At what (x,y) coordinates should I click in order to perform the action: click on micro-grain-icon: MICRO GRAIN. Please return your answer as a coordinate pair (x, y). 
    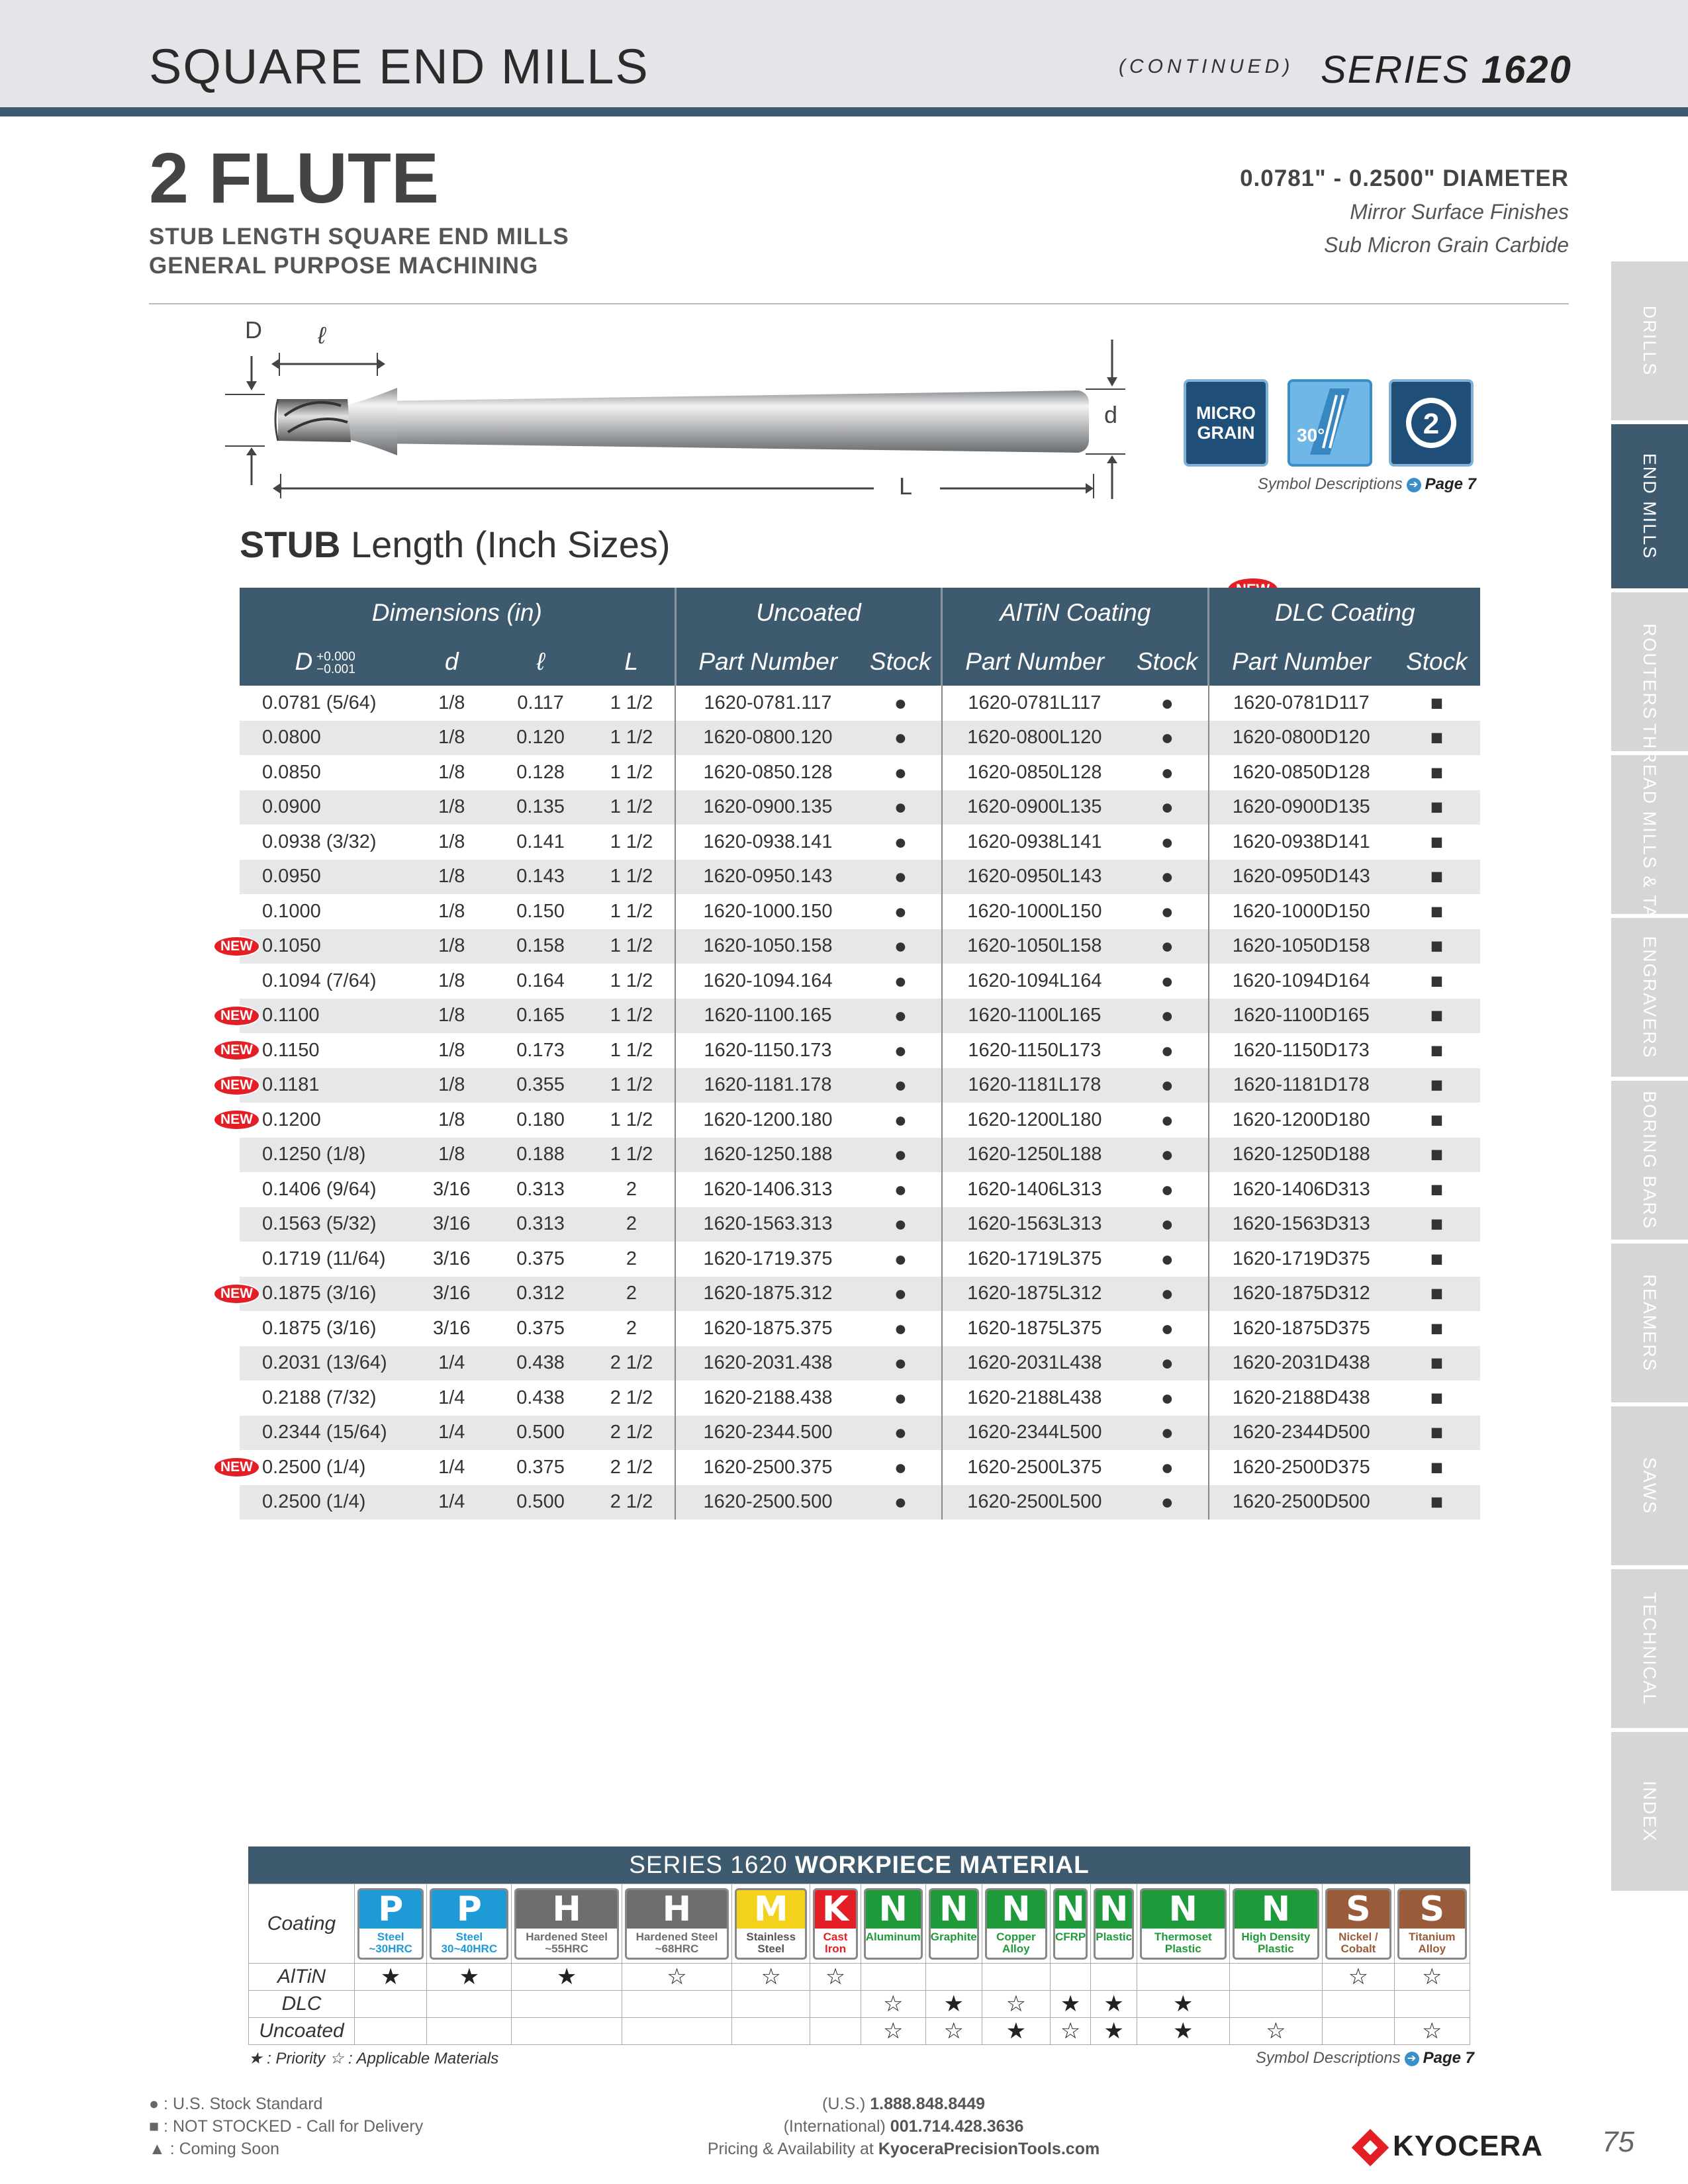
    Looking at the image, I should click on (1226, 423).